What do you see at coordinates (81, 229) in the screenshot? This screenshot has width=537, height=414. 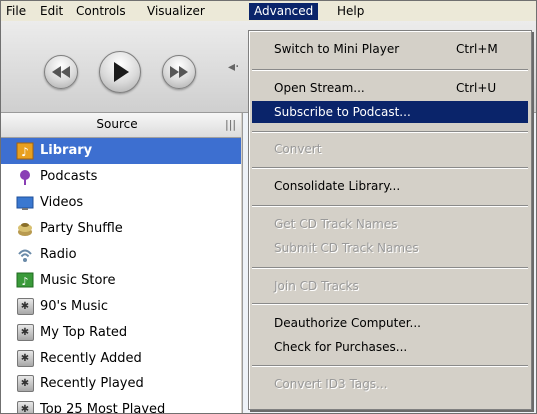 I see `source-item-label: Party Shuffle` at bounding box center [81, 229].